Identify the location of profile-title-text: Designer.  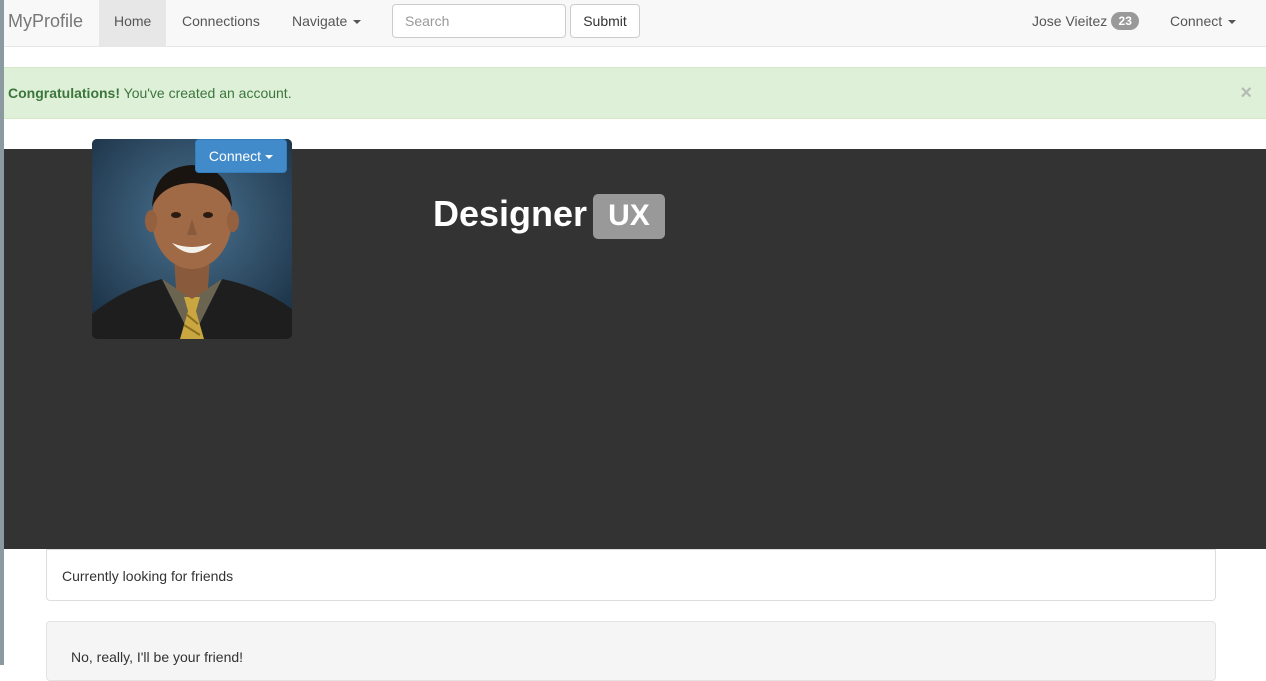
(510, 213).